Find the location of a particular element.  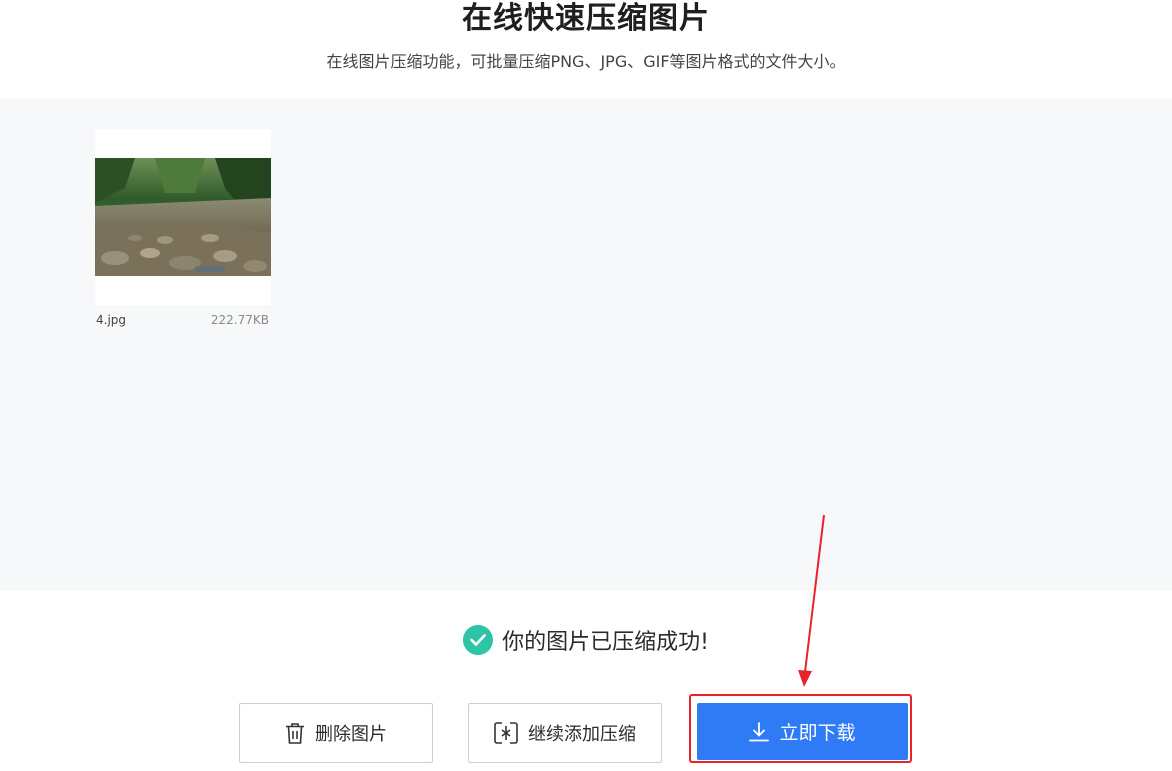

delete-image-button: 删除图片 is located at coordinates (336, 733).